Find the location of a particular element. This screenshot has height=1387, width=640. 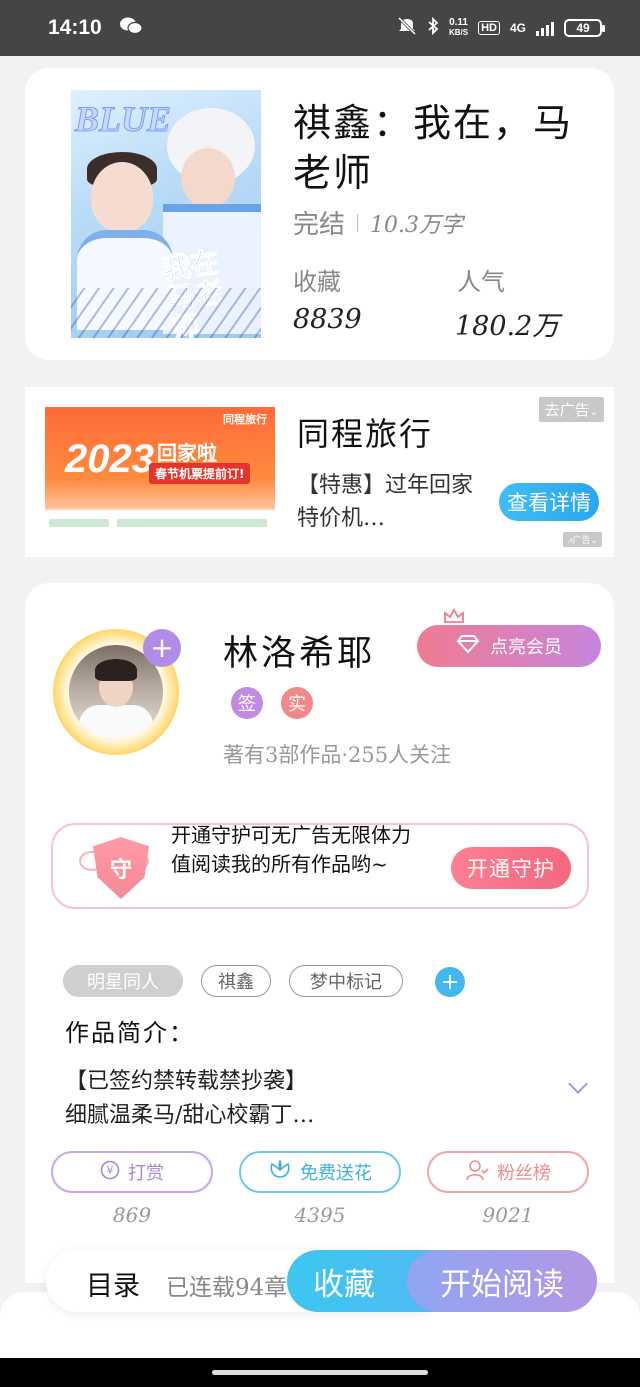

guard-banner: 守 开通守护可无广告无限体力值阅读我的所有作品哟~ 开通守护 is located at coordinates (320, 866).